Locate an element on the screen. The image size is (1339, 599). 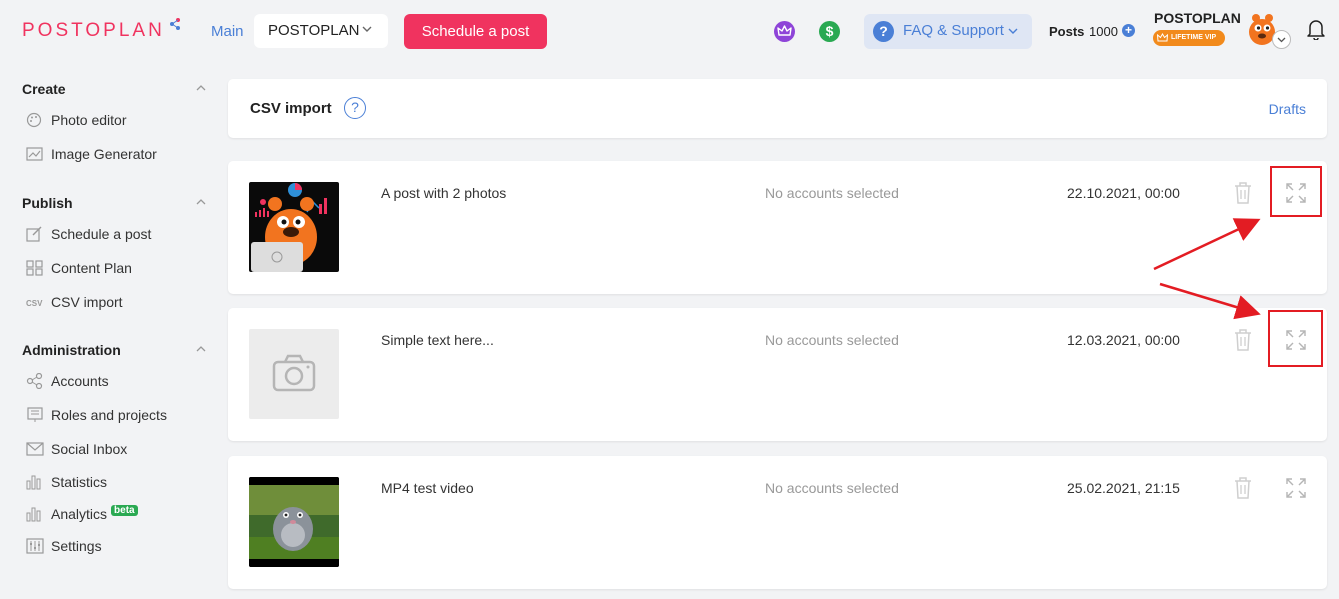
video-still is located at coordinates (294, 522).